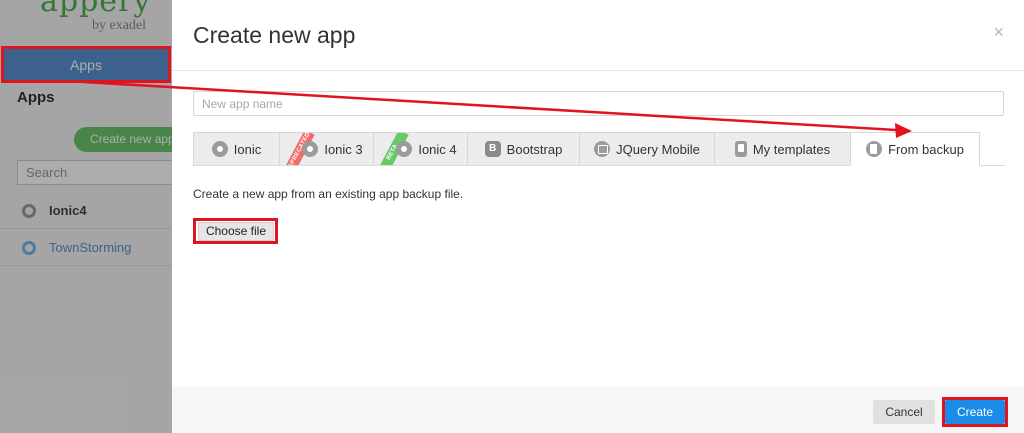 The height and width of the screenshot is (433, 1024). Describe the element at coordinates (791, 149) in the screenshot. I see `tab-label: My templates` at that location.